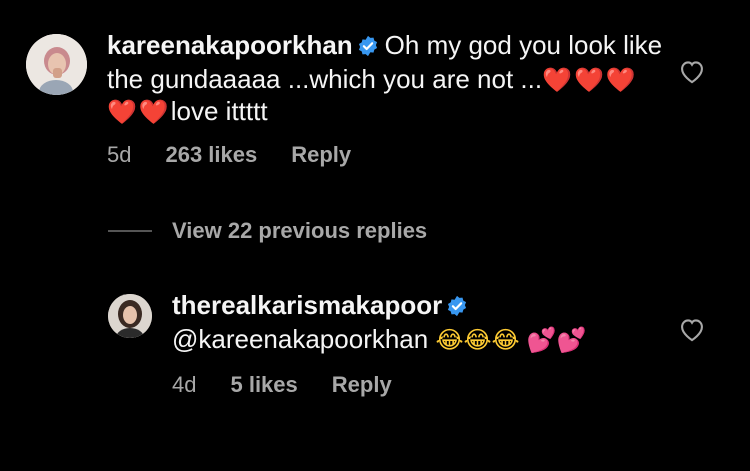 This screenshot has width=750, height=471. Describe the element at coordinates (477, 340) in the screenshot. I see `laughing-emojis: 😂😂😂` at that location.